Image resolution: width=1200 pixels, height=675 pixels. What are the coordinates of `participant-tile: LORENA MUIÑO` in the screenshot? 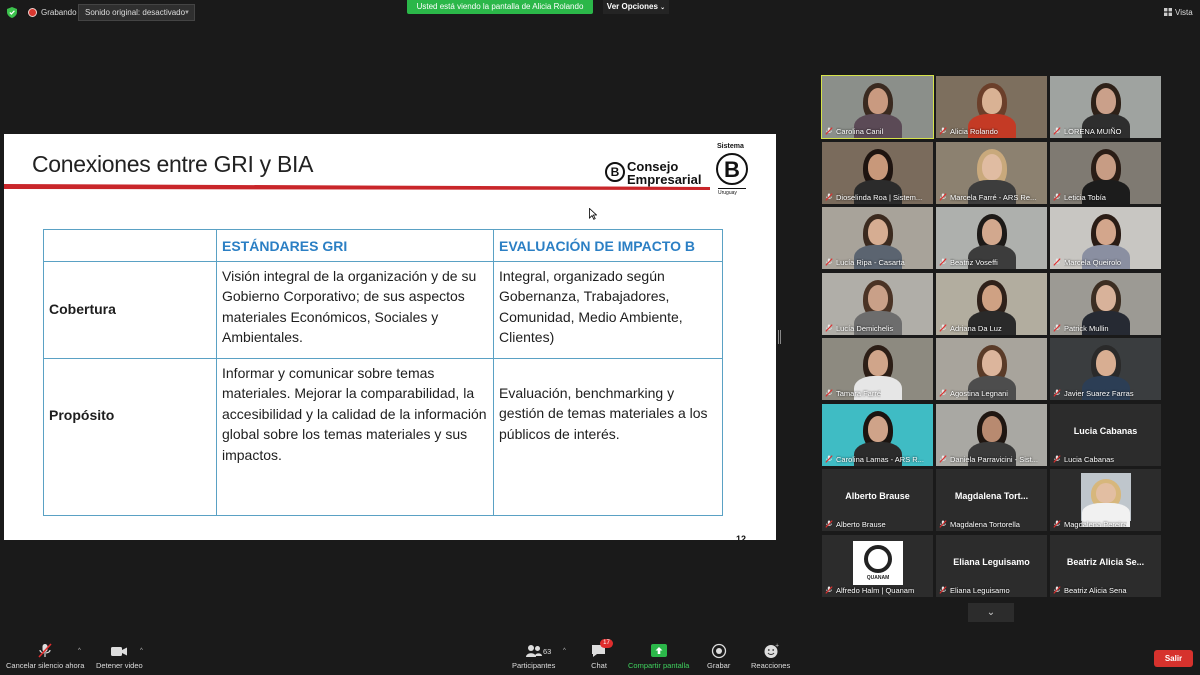 It's located at (1105, 107).